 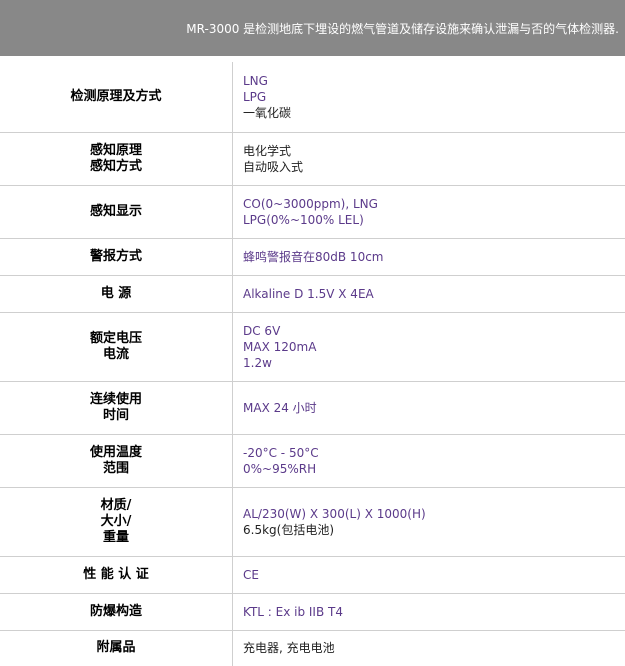 What do you see at coordinates (429, 97) in the screenshot?
I see `spec-value: LNG LPG 一氧化碳` at bounding box center [429, 97].